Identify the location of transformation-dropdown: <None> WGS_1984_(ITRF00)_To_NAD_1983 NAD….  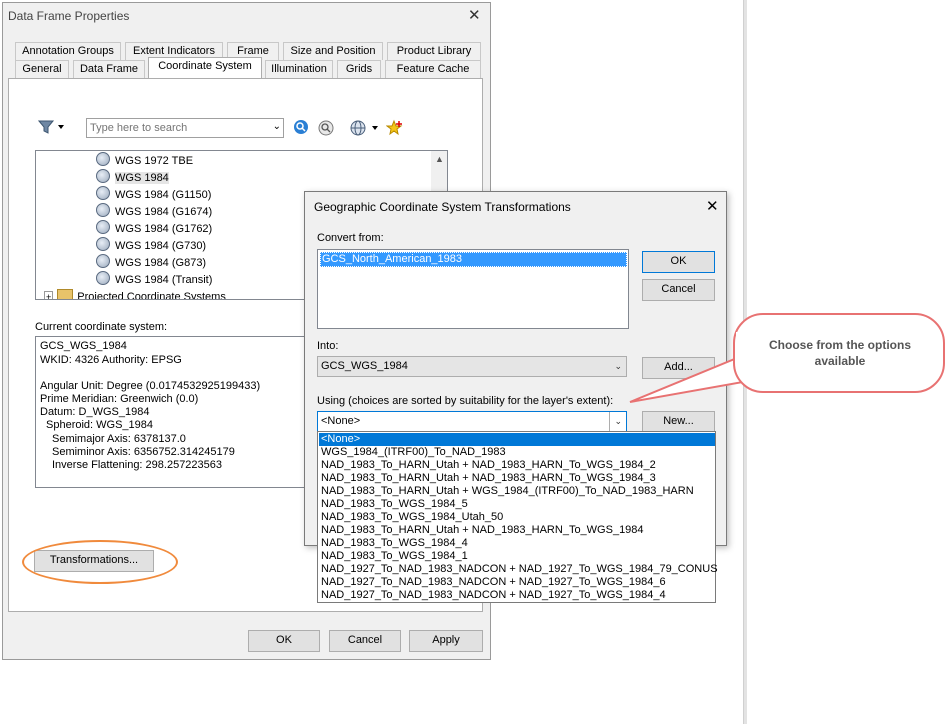
(517, 517).